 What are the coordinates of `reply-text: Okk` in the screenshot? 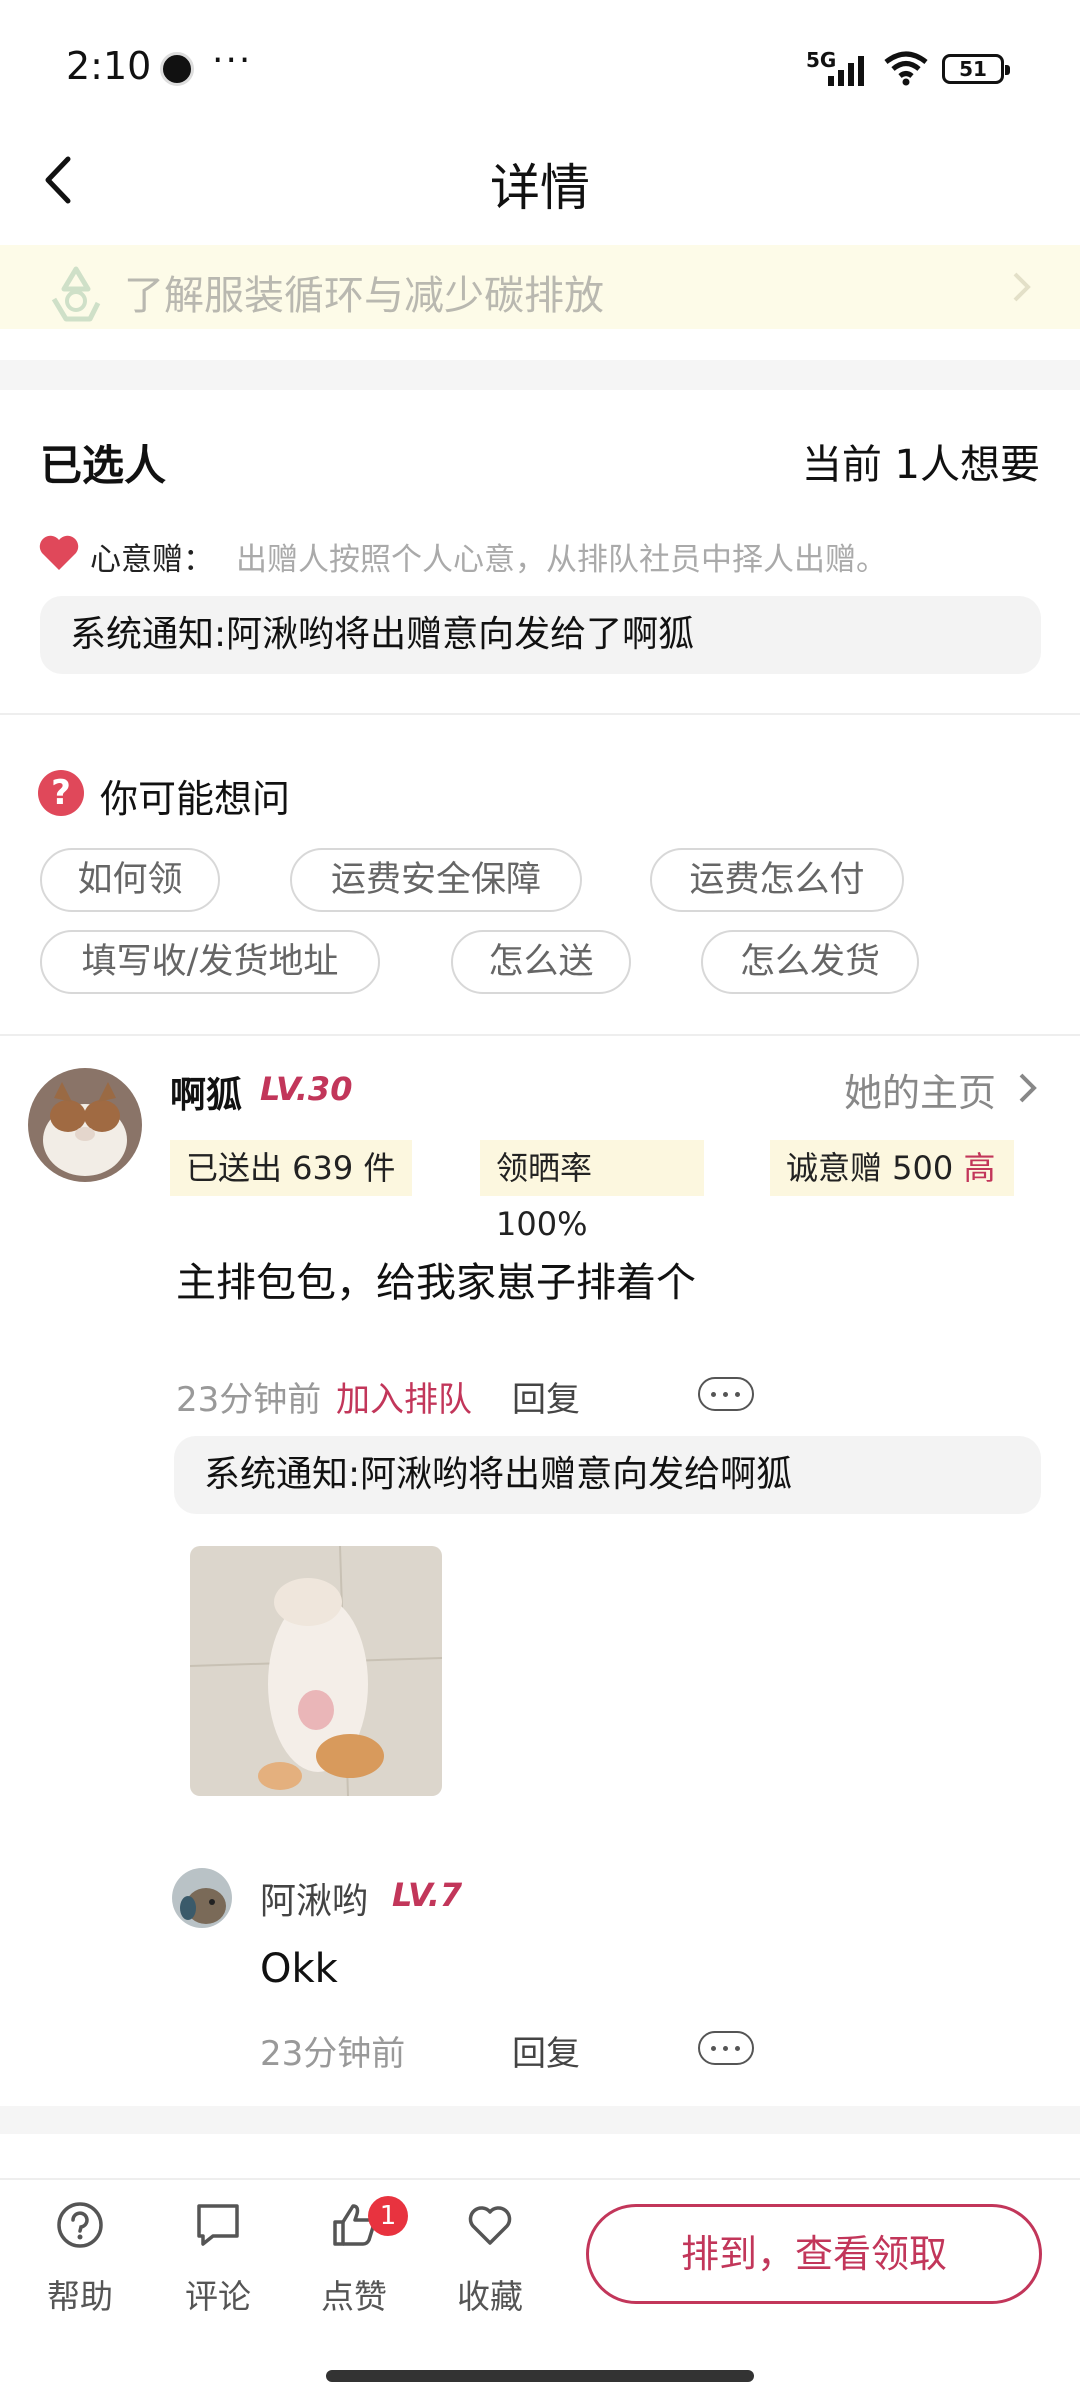 It's located at (299, 1969).